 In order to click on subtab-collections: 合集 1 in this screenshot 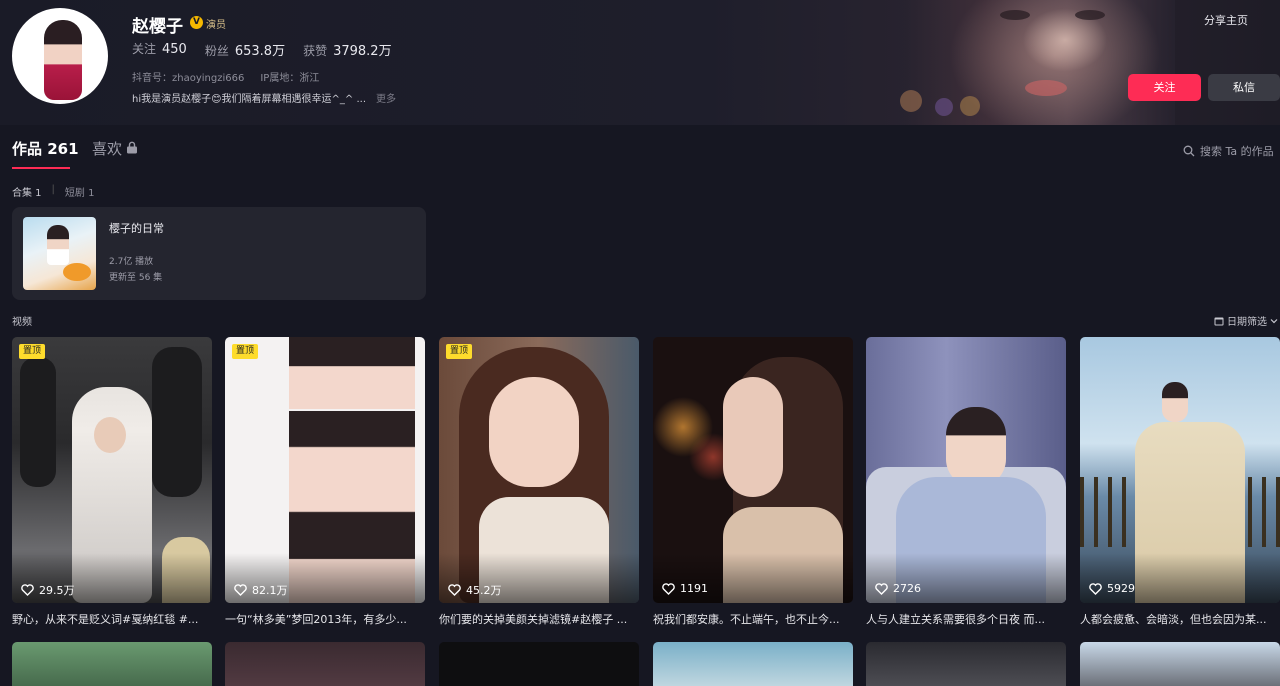, I will do `click(27, 191)`.